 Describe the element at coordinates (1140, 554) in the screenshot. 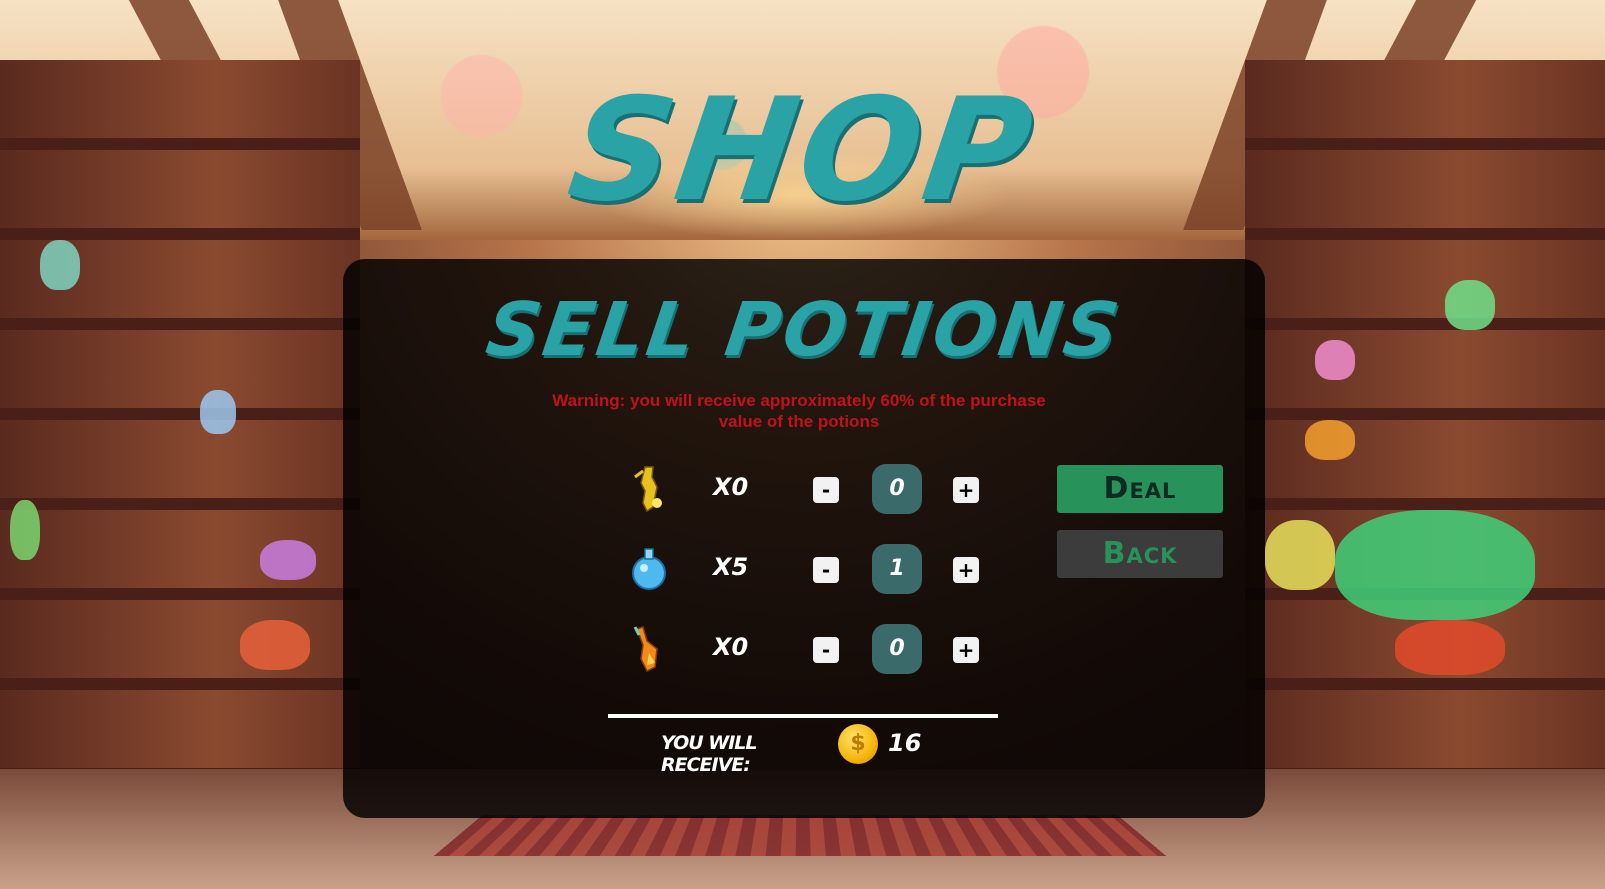

I see `back-button: Back` at that location.